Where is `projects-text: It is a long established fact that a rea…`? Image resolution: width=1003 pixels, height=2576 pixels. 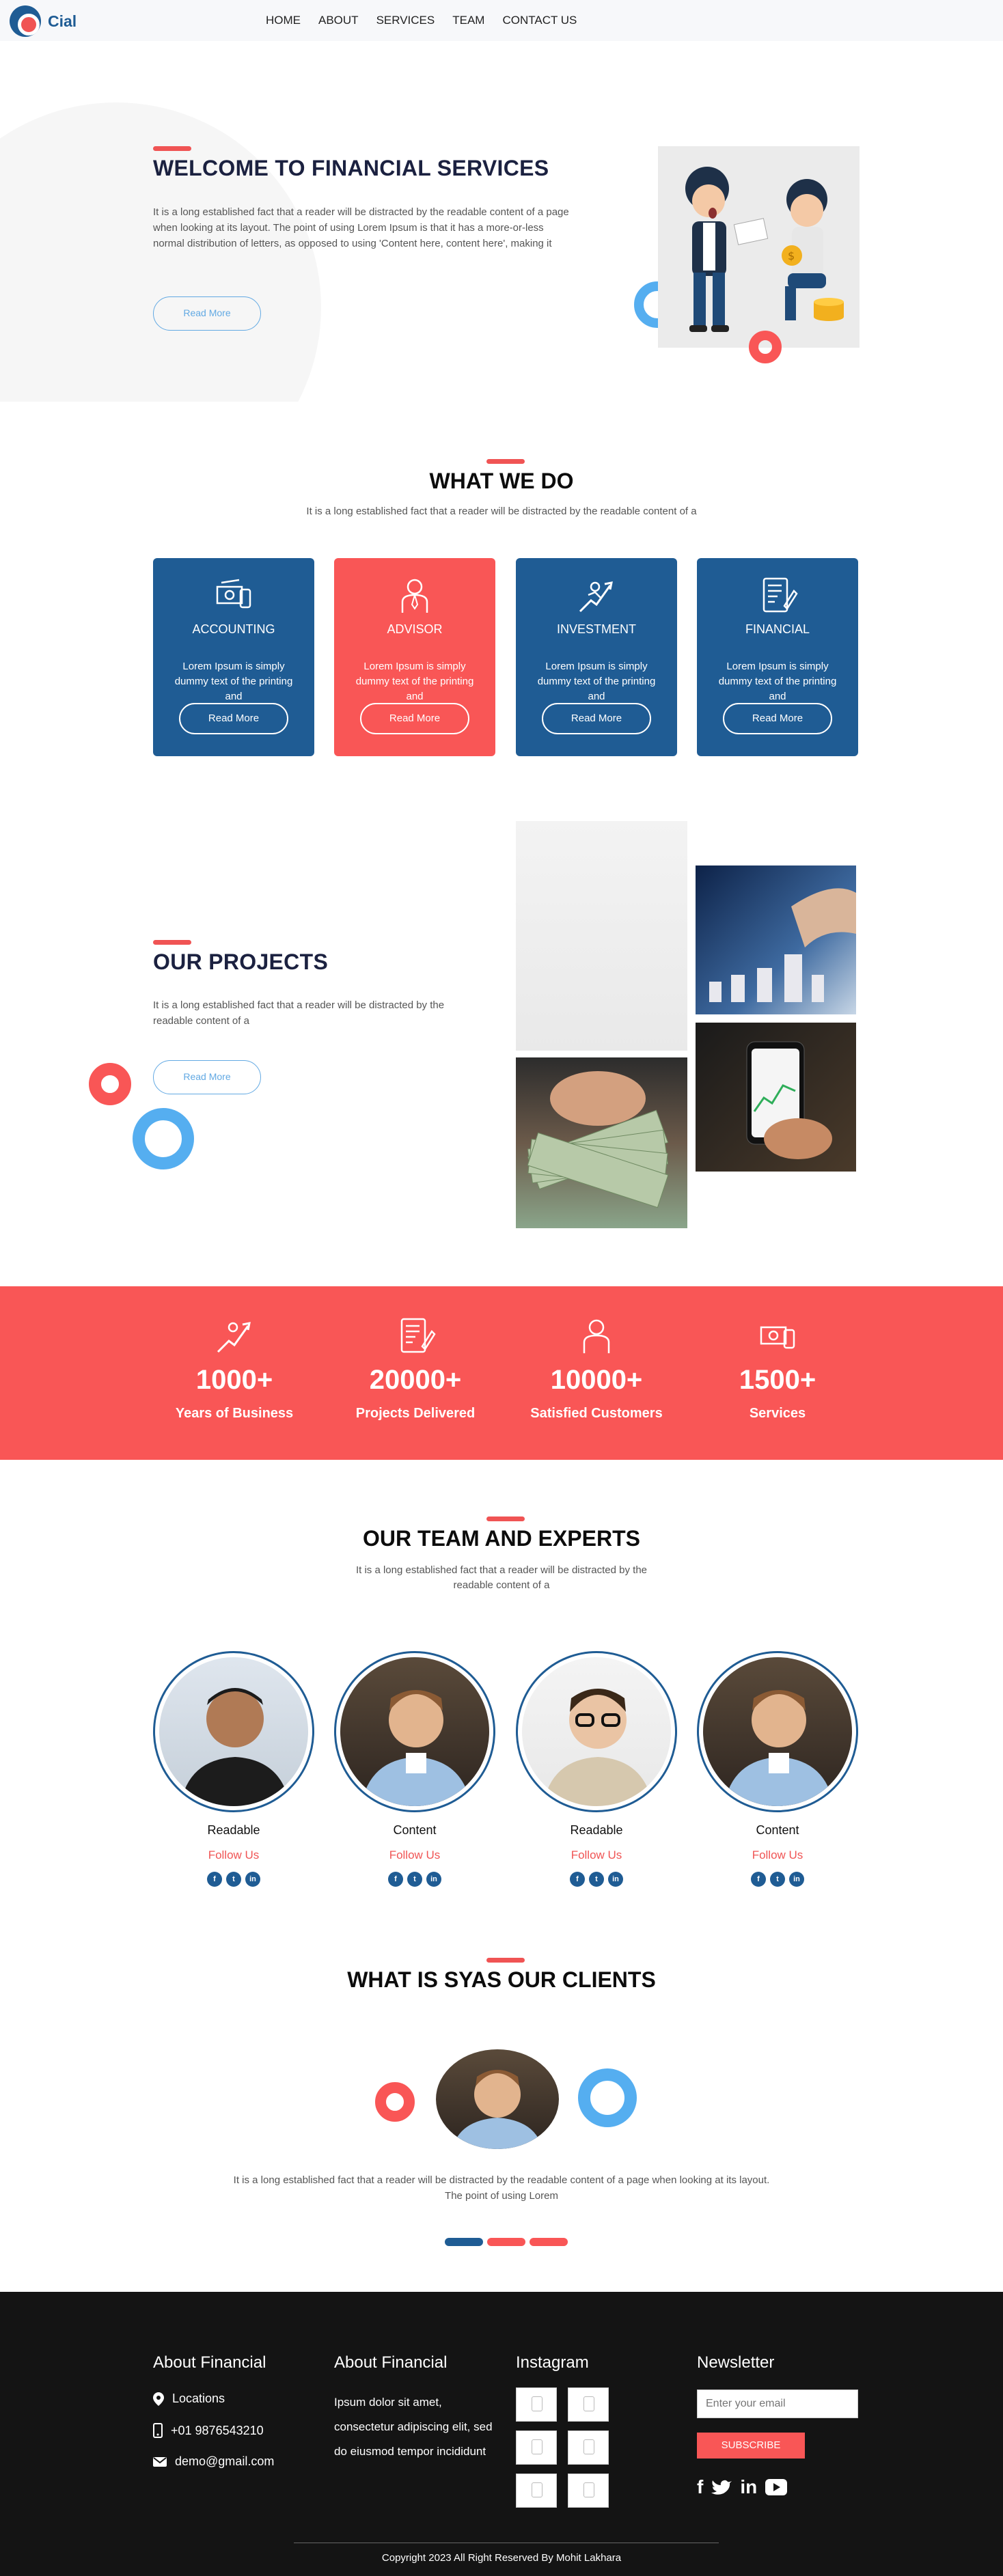
projects-text: It is a long established fact that a rea… is located at coordinates (299, 1013).